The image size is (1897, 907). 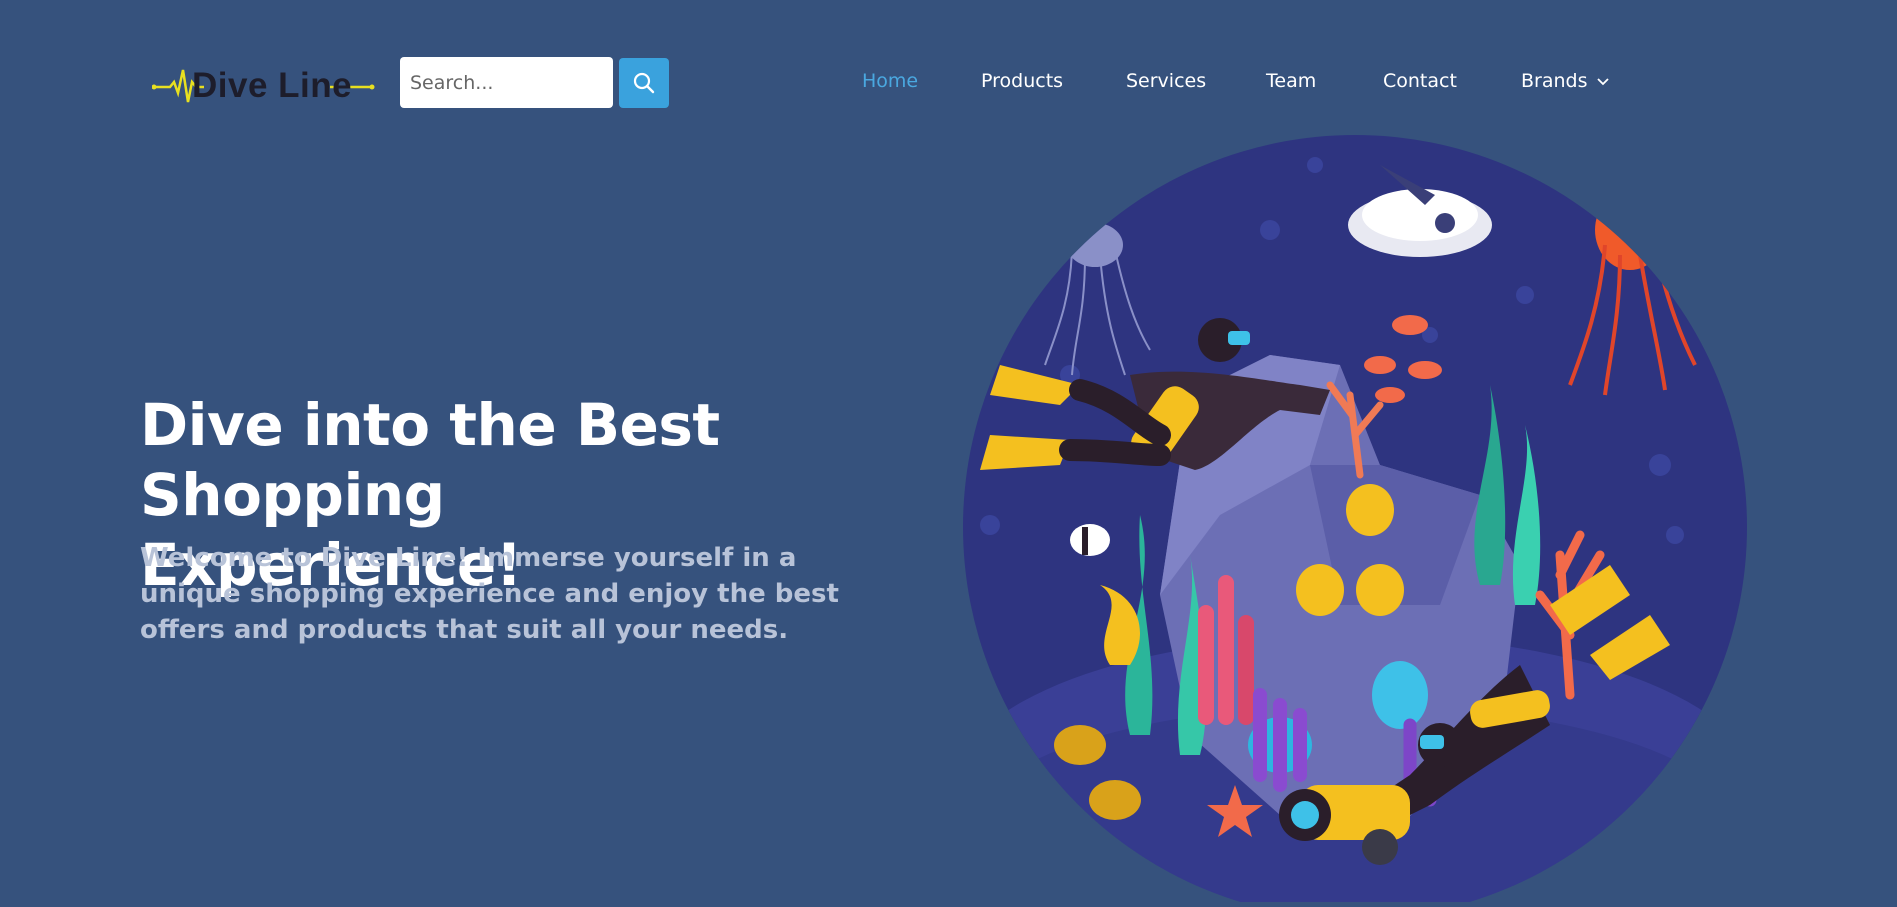 I want to click on logo: Dive Line, so click(x=264, y=85).